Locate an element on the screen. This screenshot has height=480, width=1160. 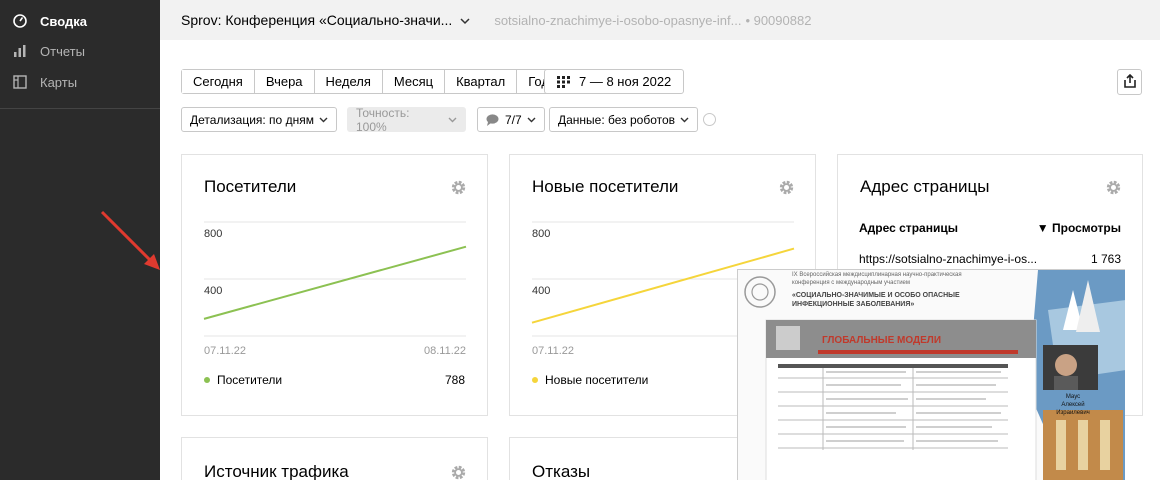
date-range-button: 7 — 8 ноя 2022 is located at coordinates (614, 81).